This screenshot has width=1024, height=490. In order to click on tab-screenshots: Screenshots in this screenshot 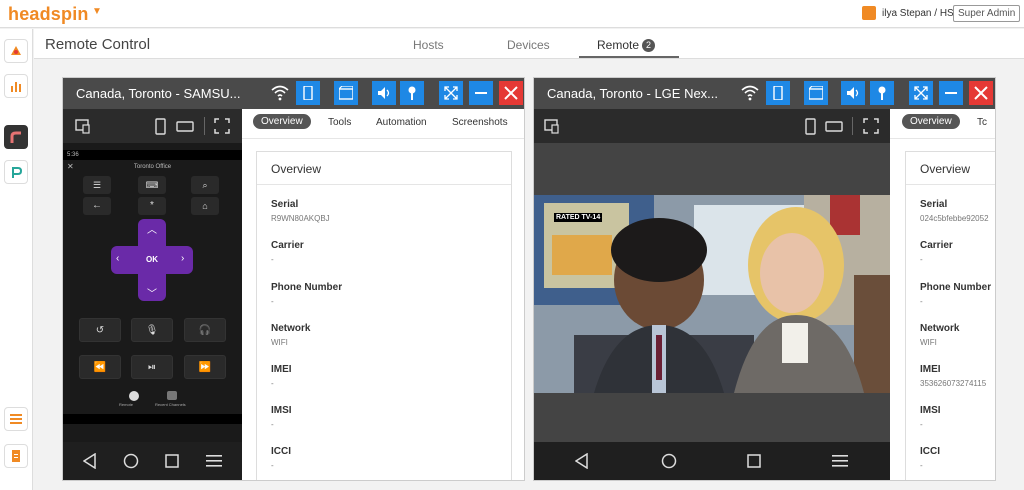, I will do `click(480, 122)`.